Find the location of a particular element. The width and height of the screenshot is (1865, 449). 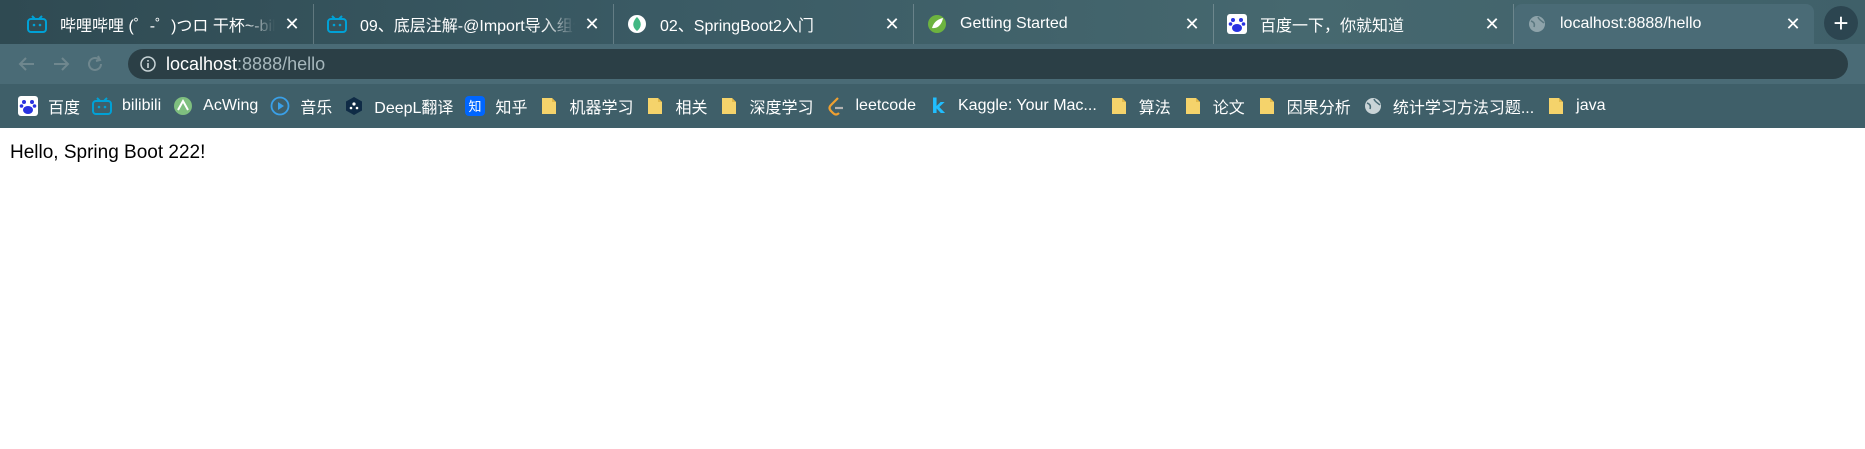

bookmark-deepl: DeepL翻译 is located at coordinates (400, 106).